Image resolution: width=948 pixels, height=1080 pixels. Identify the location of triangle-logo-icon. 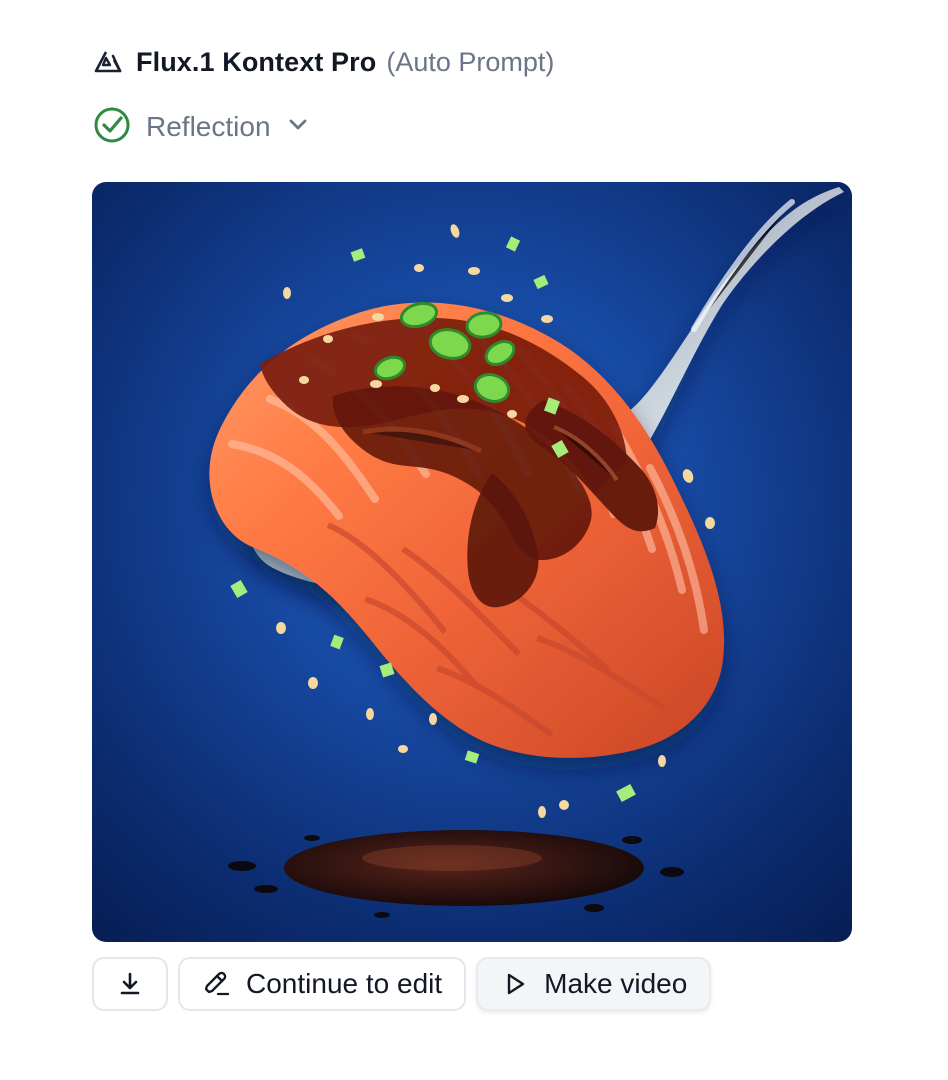
(108, 62).